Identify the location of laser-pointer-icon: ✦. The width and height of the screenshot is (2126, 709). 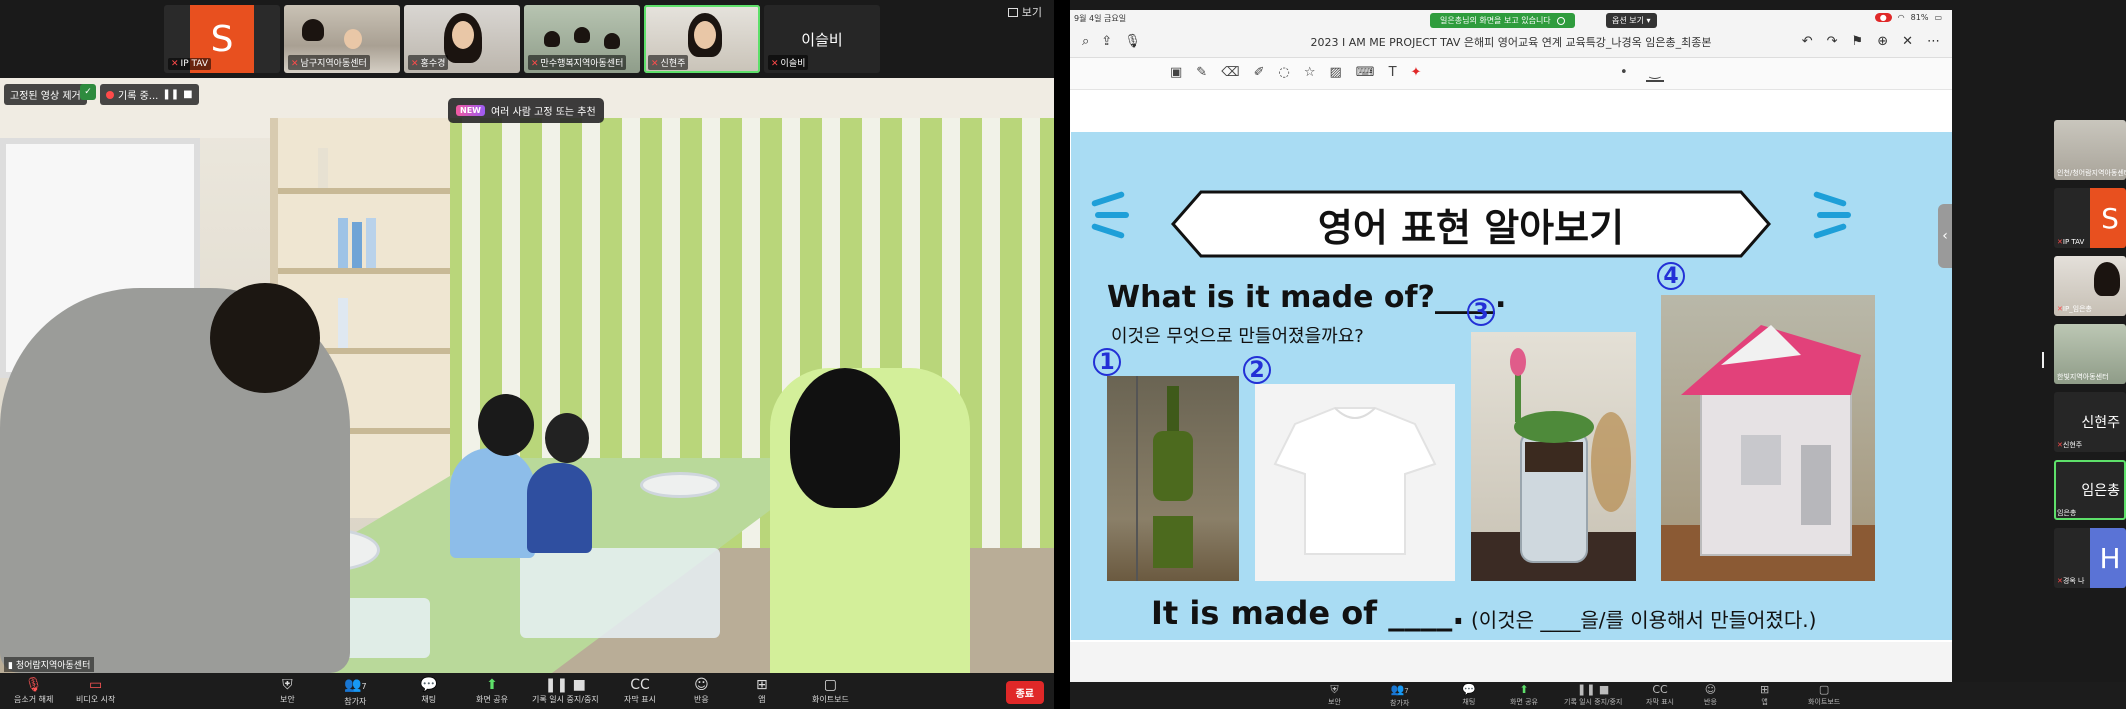
(1416, 72).